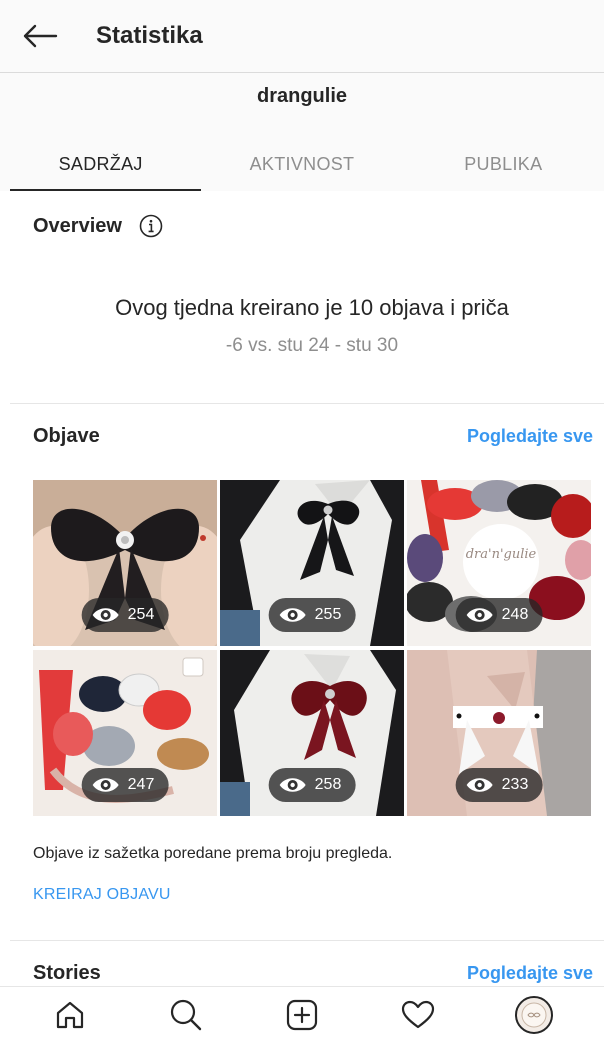 This screenshot has height=1043, width=604. I want to click on create-post-link: KREIRAJ OBJAVU, so click(102, 895).